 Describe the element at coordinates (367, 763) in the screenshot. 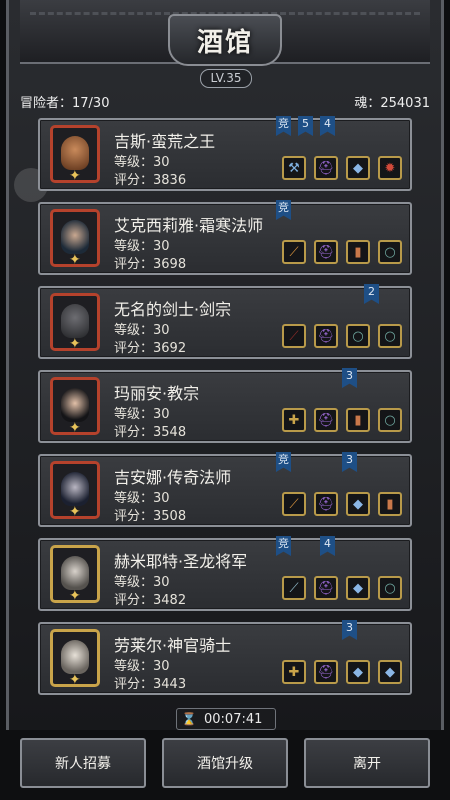

I see `leave-button: 离开` at that location.